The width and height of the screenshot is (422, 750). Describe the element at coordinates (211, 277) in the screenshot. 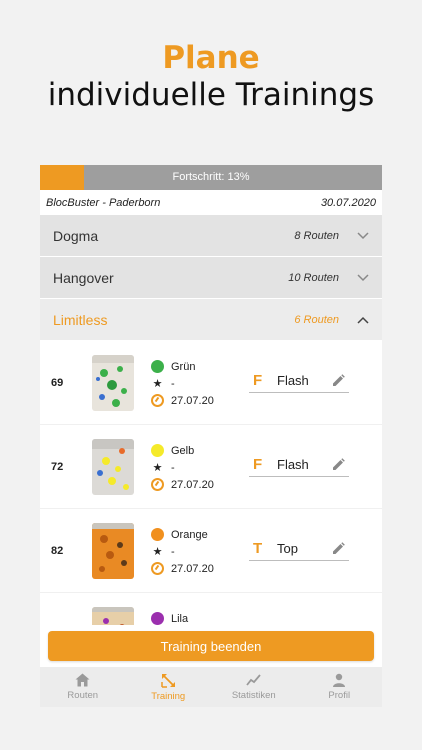

I see `group-hangover: Hangover 10 Routen` at that location.